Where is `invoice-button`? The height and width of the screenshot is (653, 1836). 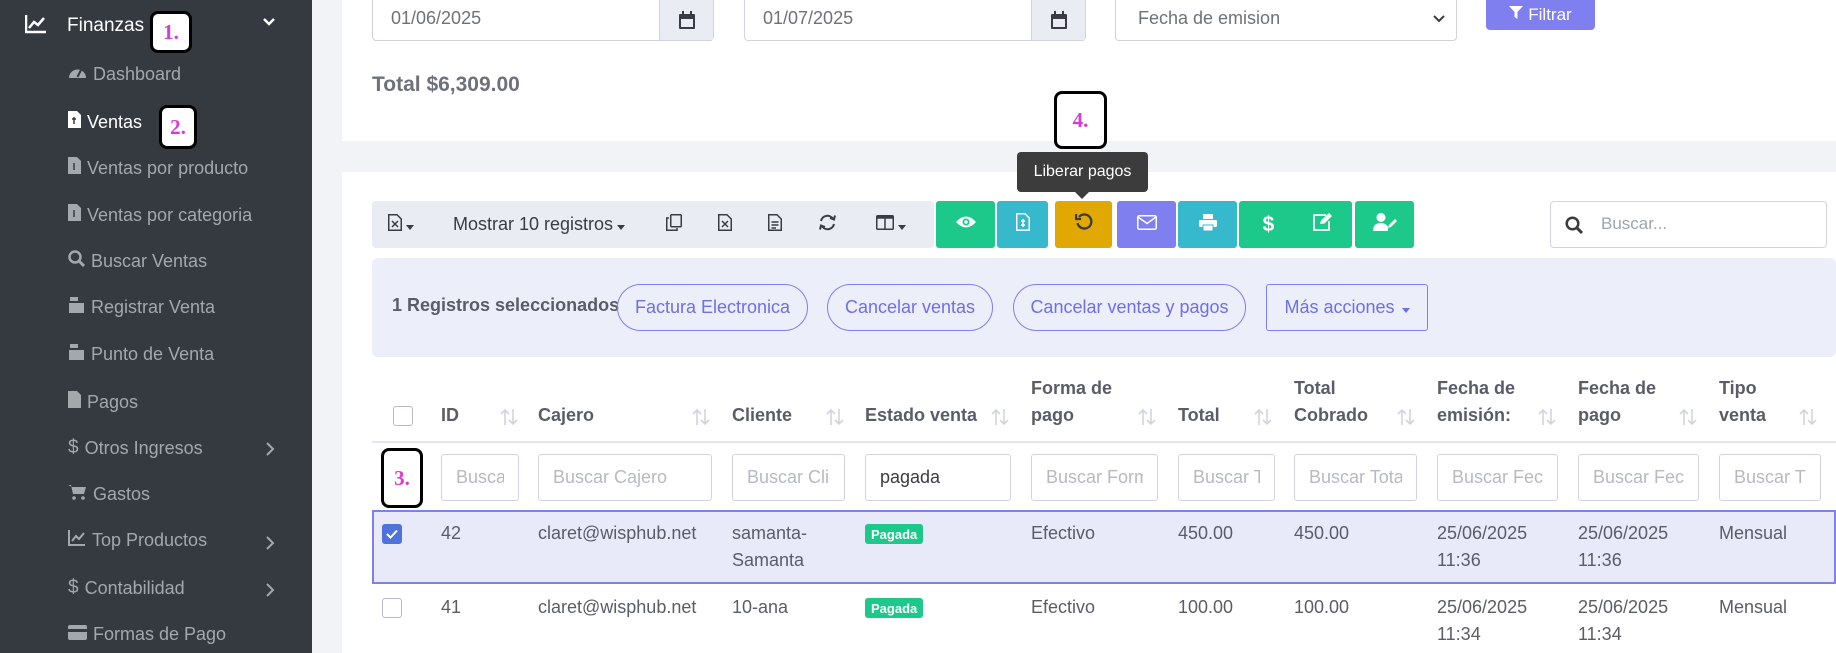
invoice-button is located at coordinates (1022, 224).